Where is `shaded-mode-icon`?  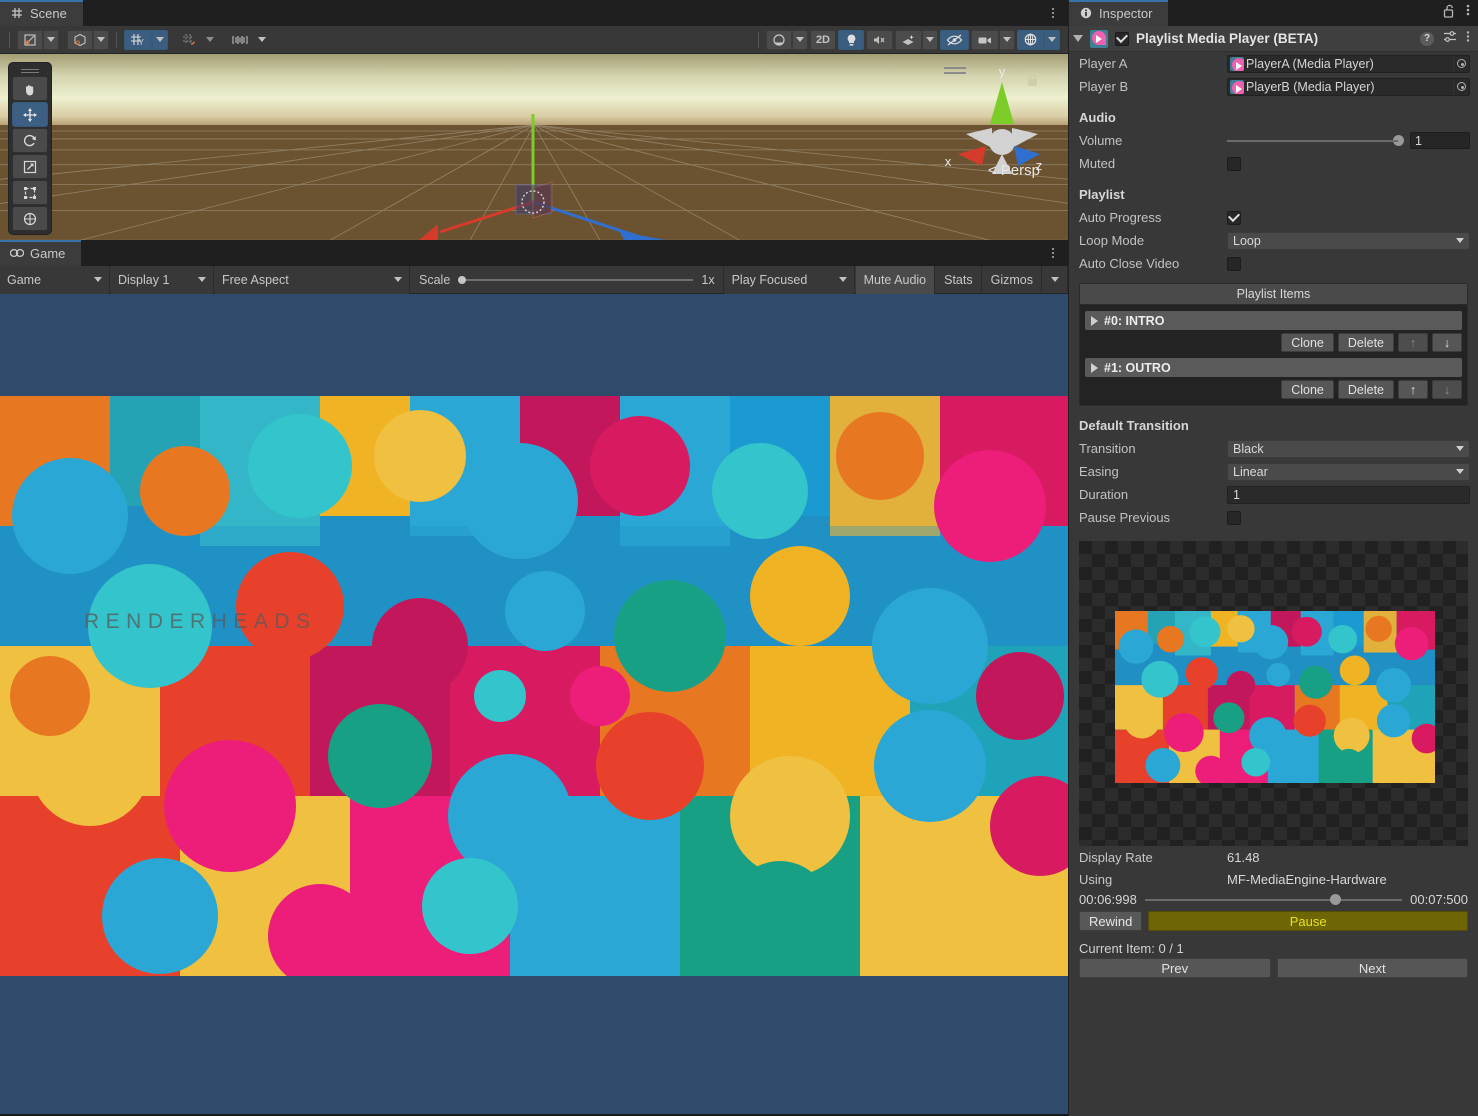
shaded-mode-icon is located at coordinates (30, 39).